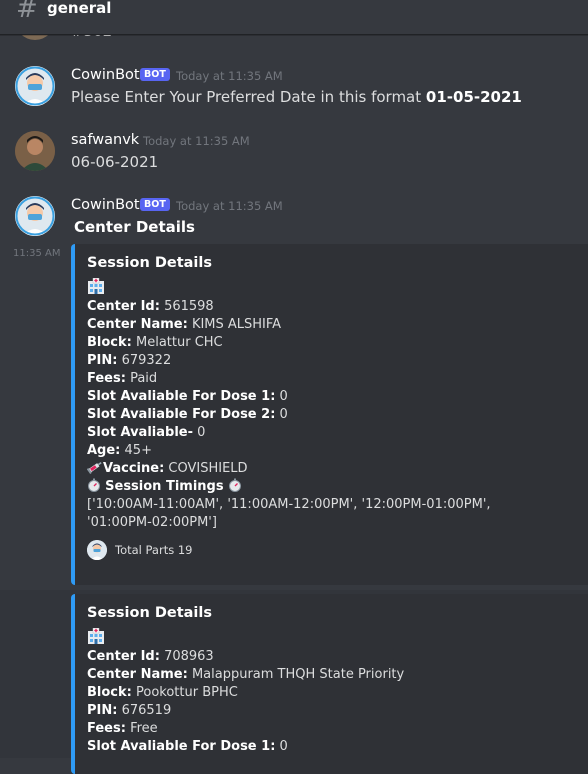 Image resolution: width=588 pixels, height=774 pixels. Describe the element at coordinates (134, 227) in the screenshot. I see `message-text: Center Details` at that location.